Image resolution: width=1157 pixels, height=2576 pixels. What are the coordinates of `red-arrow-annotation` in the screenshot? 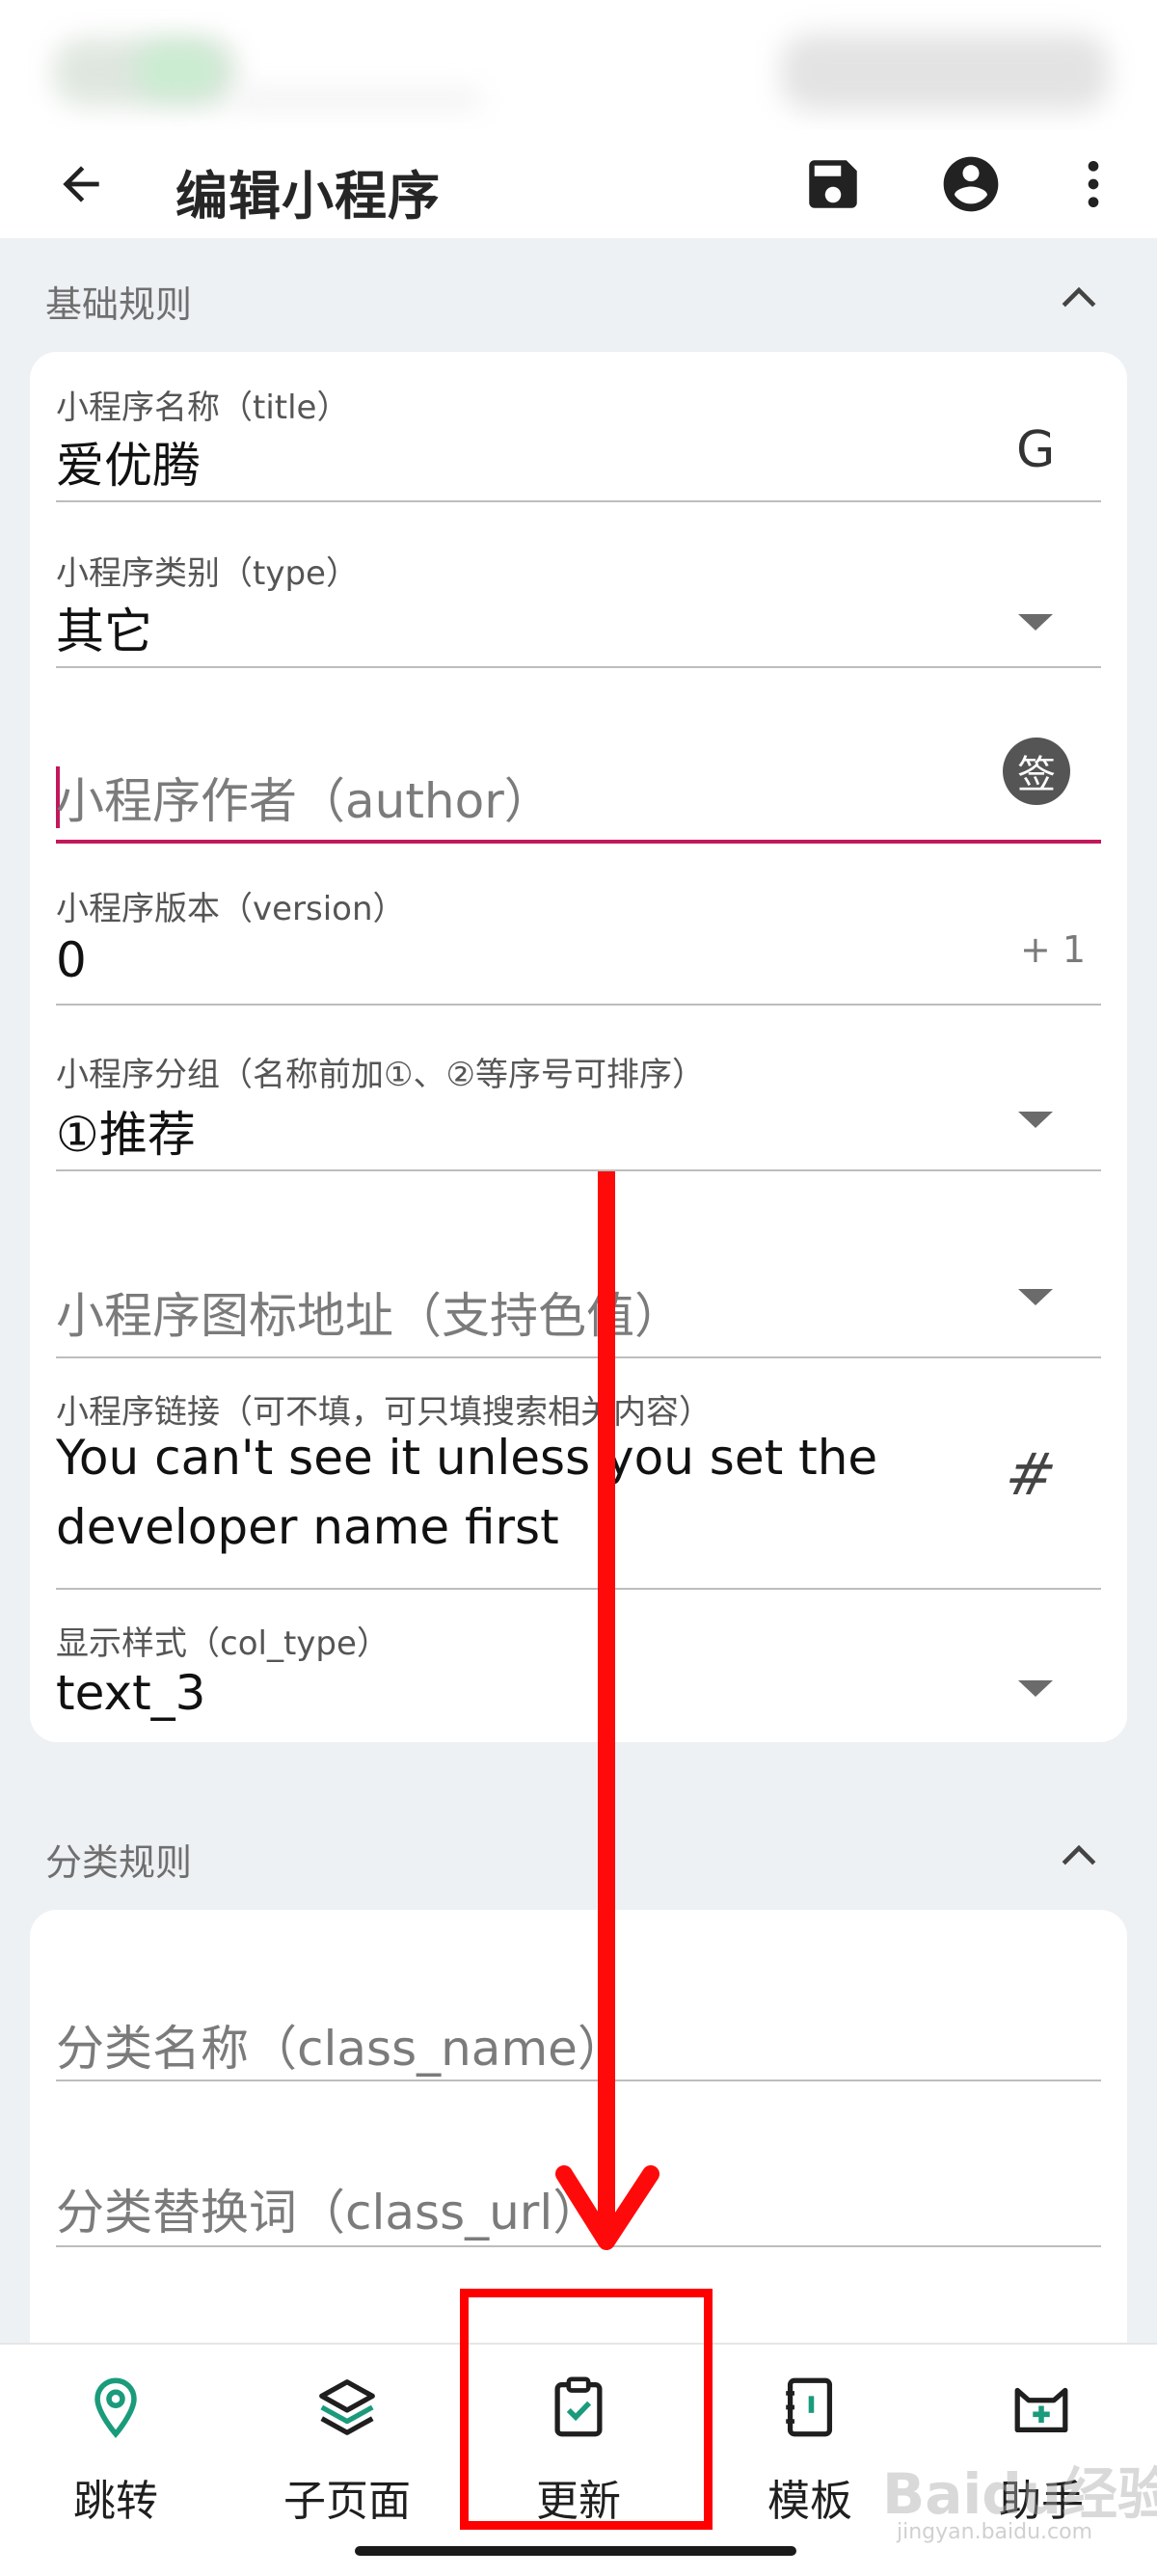 It's located at (607, 1711).